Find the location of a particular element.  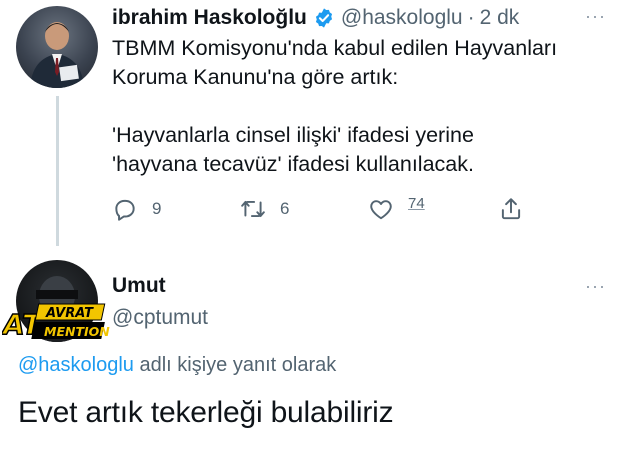

author-handle: @cptumut is located at coordinates (160, 318).